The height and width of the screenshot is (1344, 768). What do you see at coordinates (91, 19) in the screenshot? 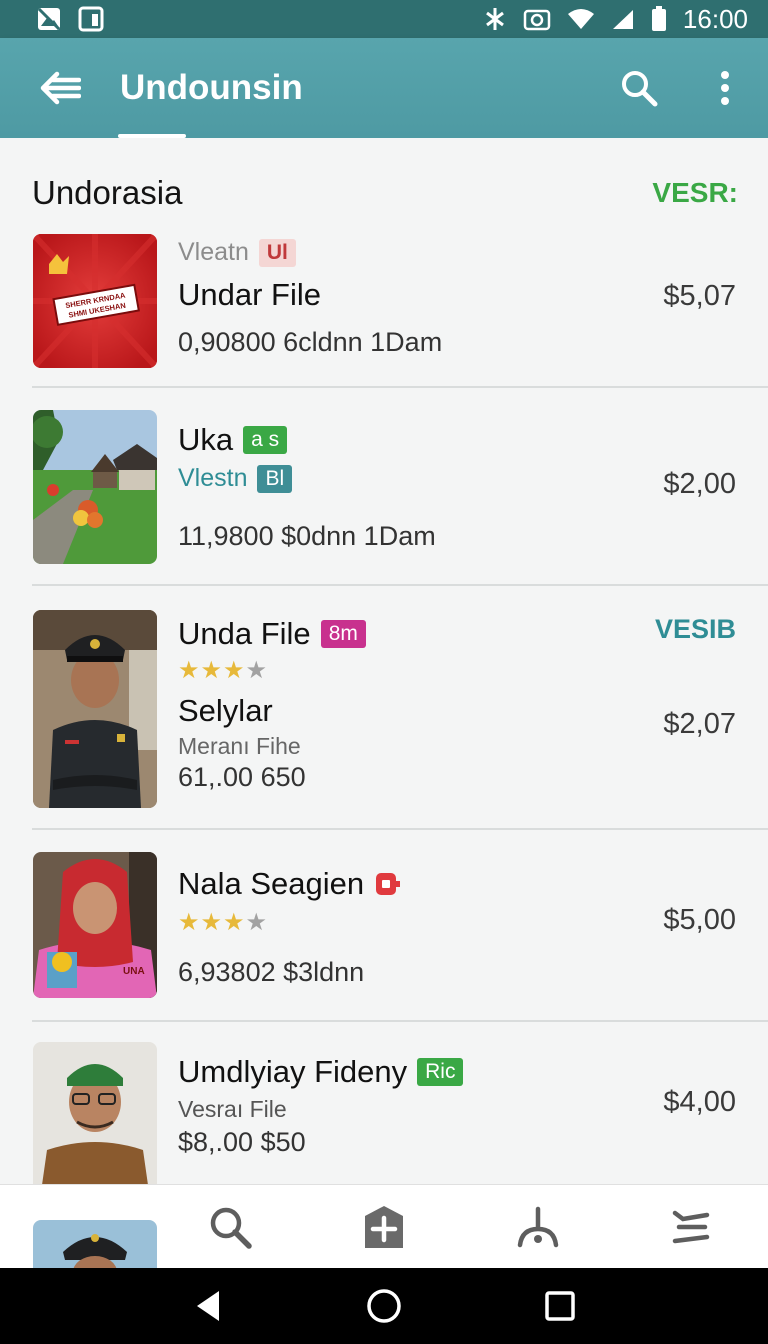
I see `sim-icon` at bounding box center [91, 19].